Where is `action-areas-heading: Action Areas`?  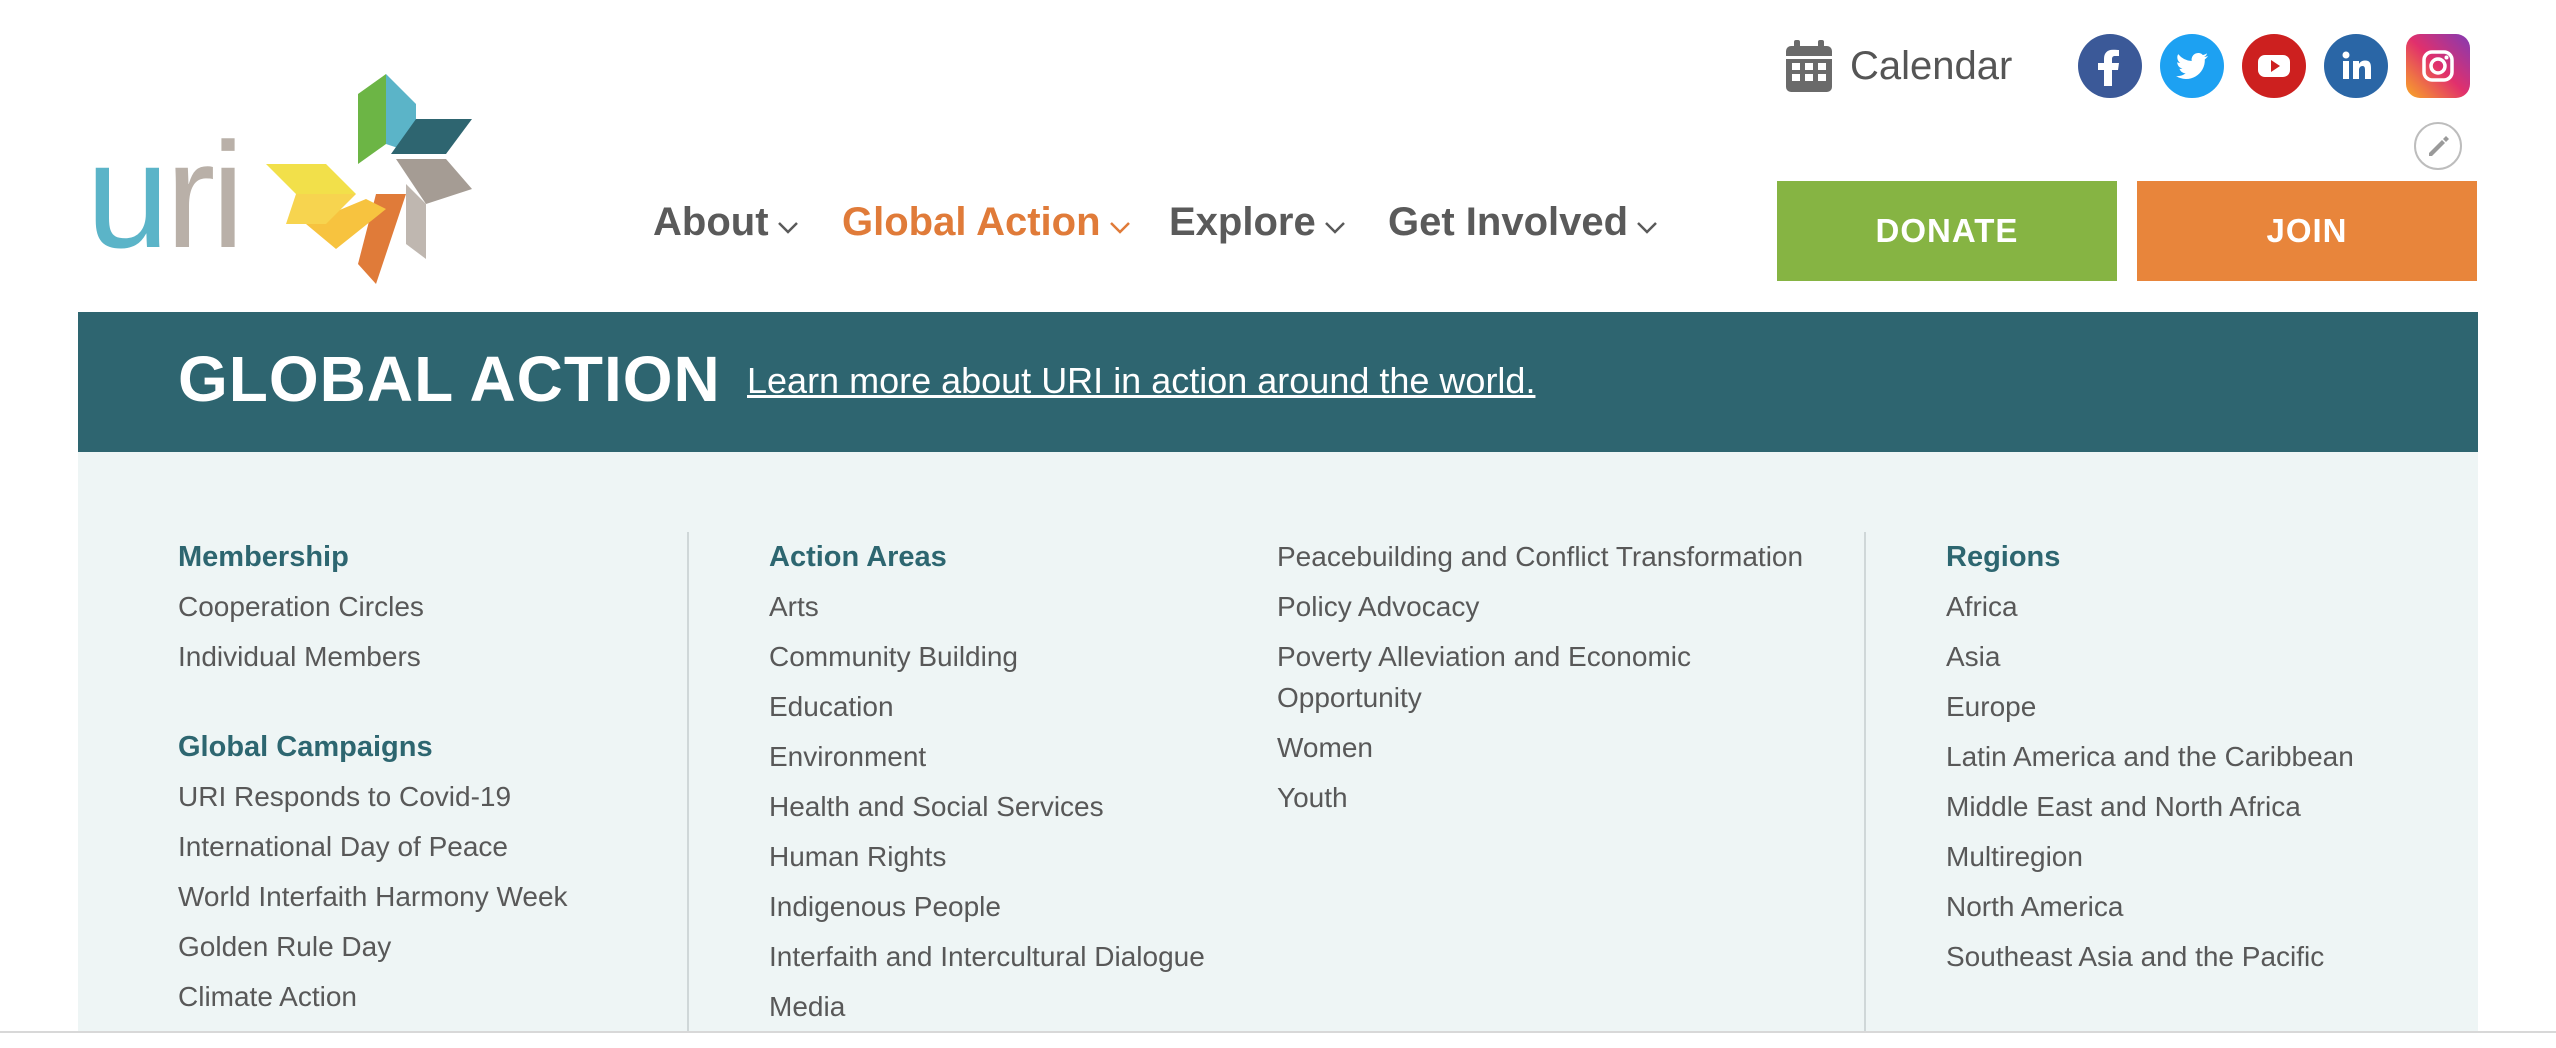 action-areas-heading: Action Areas is located at coordinates (987, 557).